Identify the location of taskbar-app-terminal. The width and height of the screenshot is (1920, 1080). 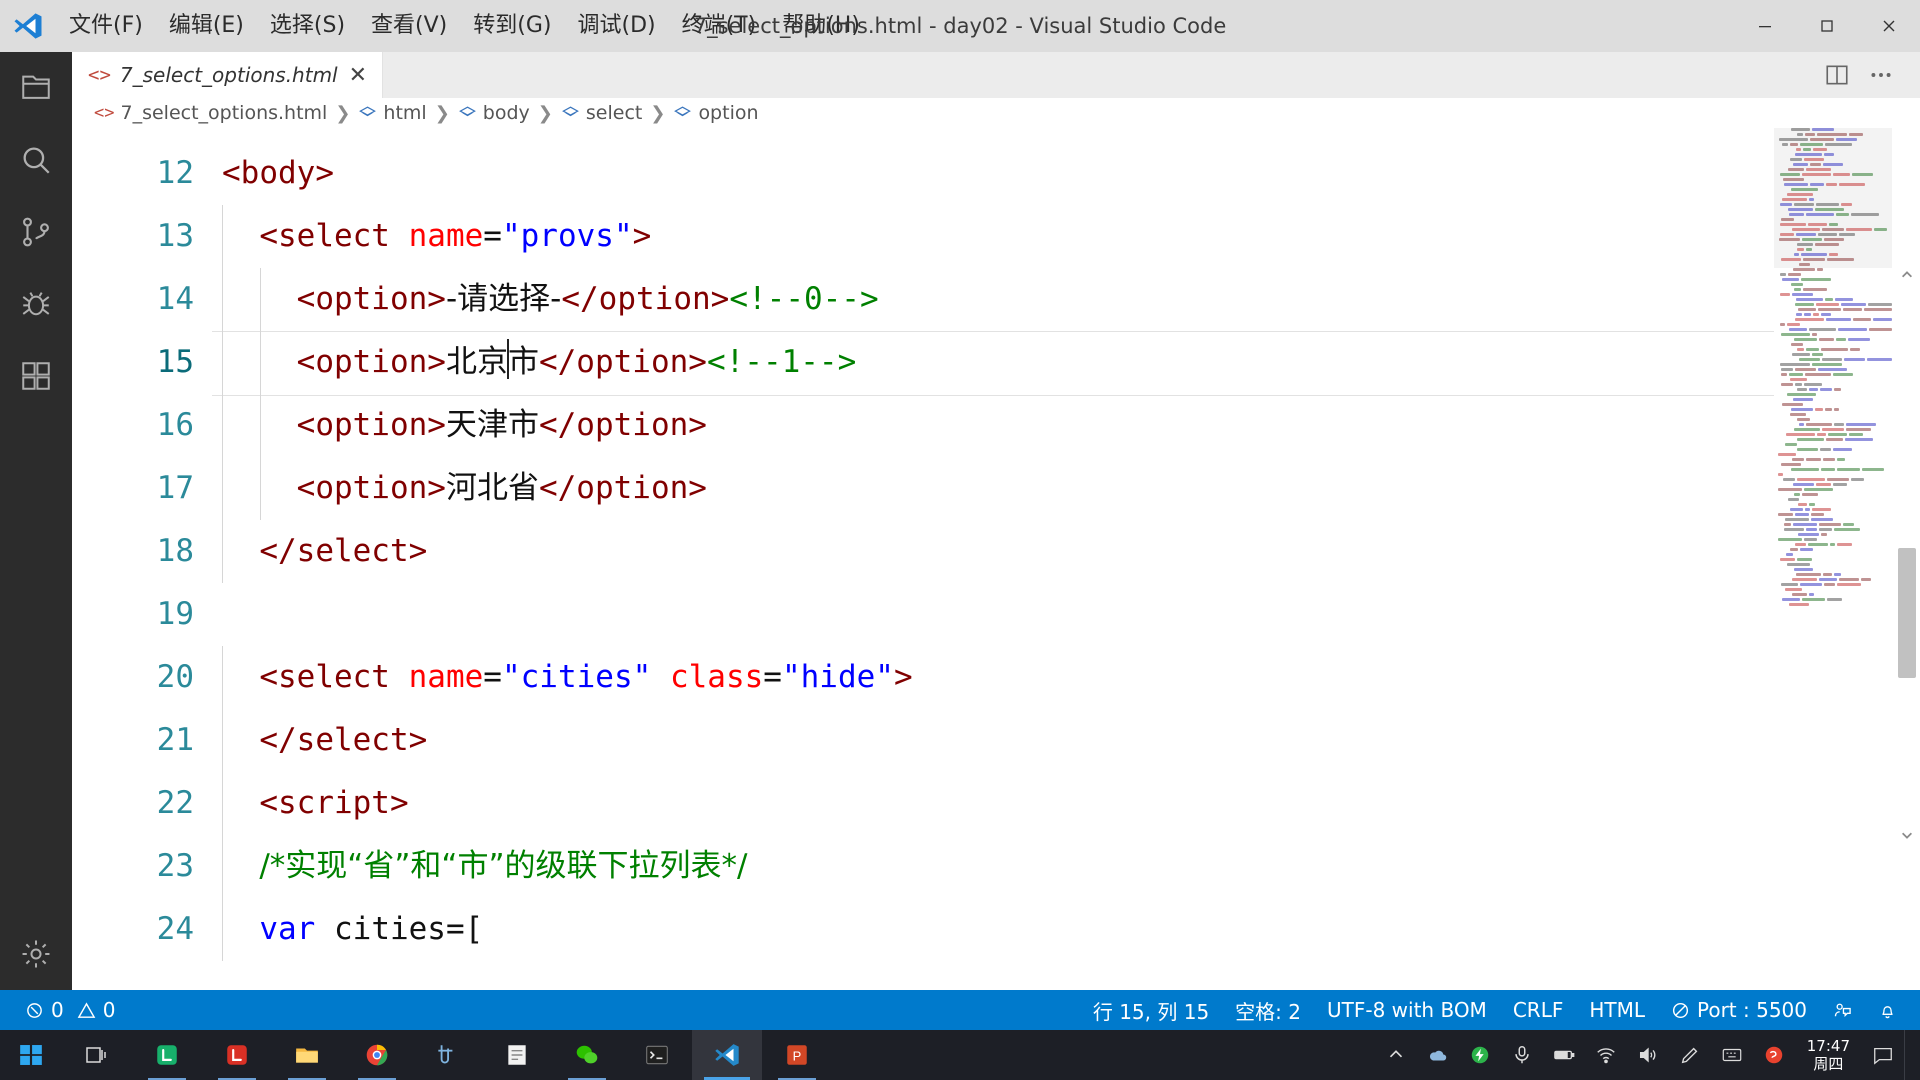
(657, 1055).